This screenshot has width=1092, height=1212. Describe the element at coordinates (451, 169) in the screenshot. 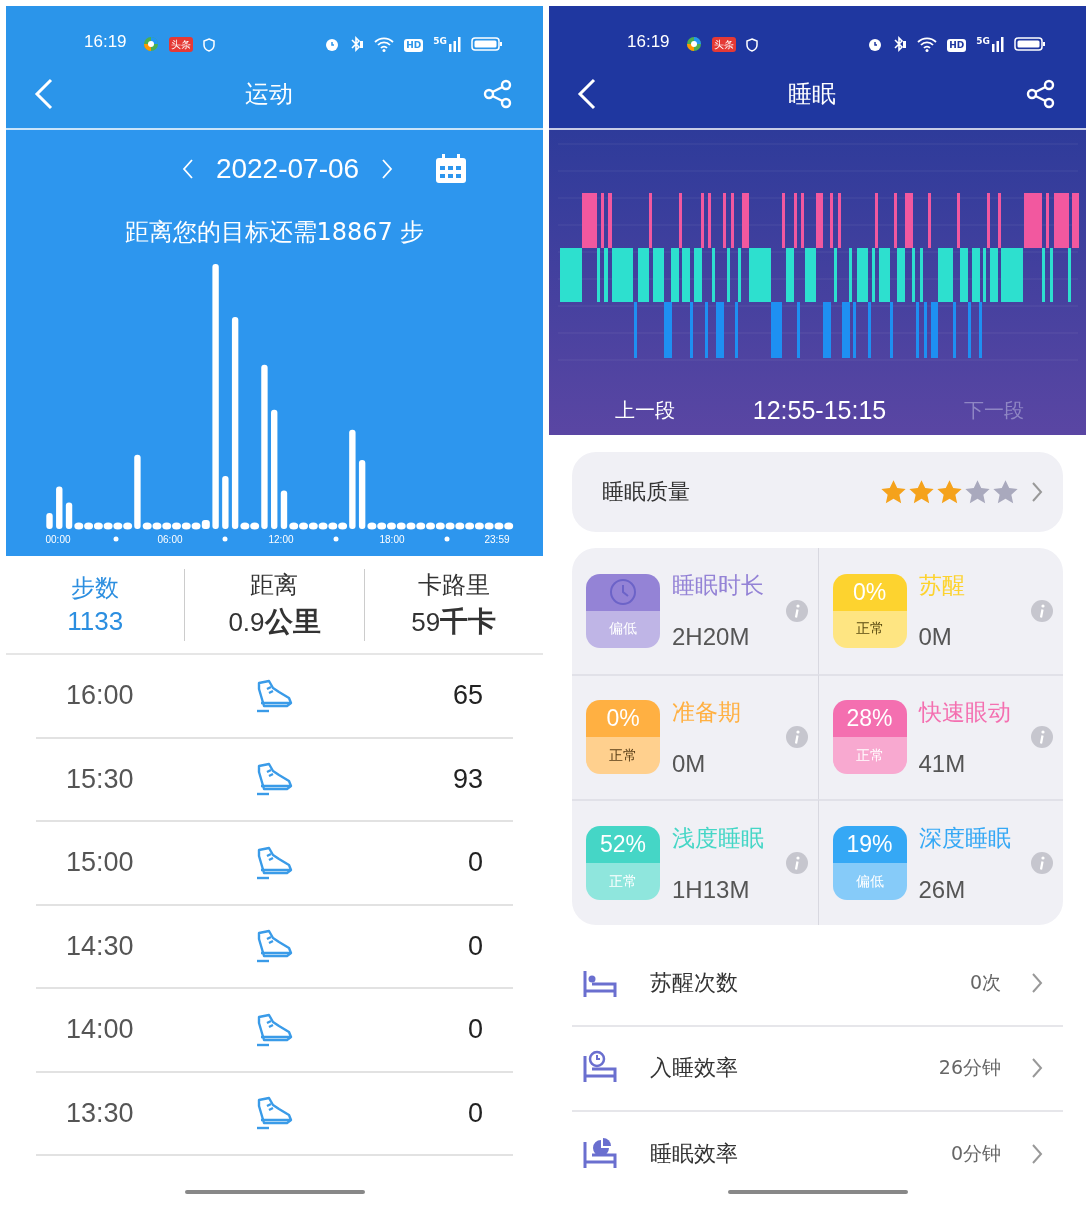

I see `calendar-icon` at that location.